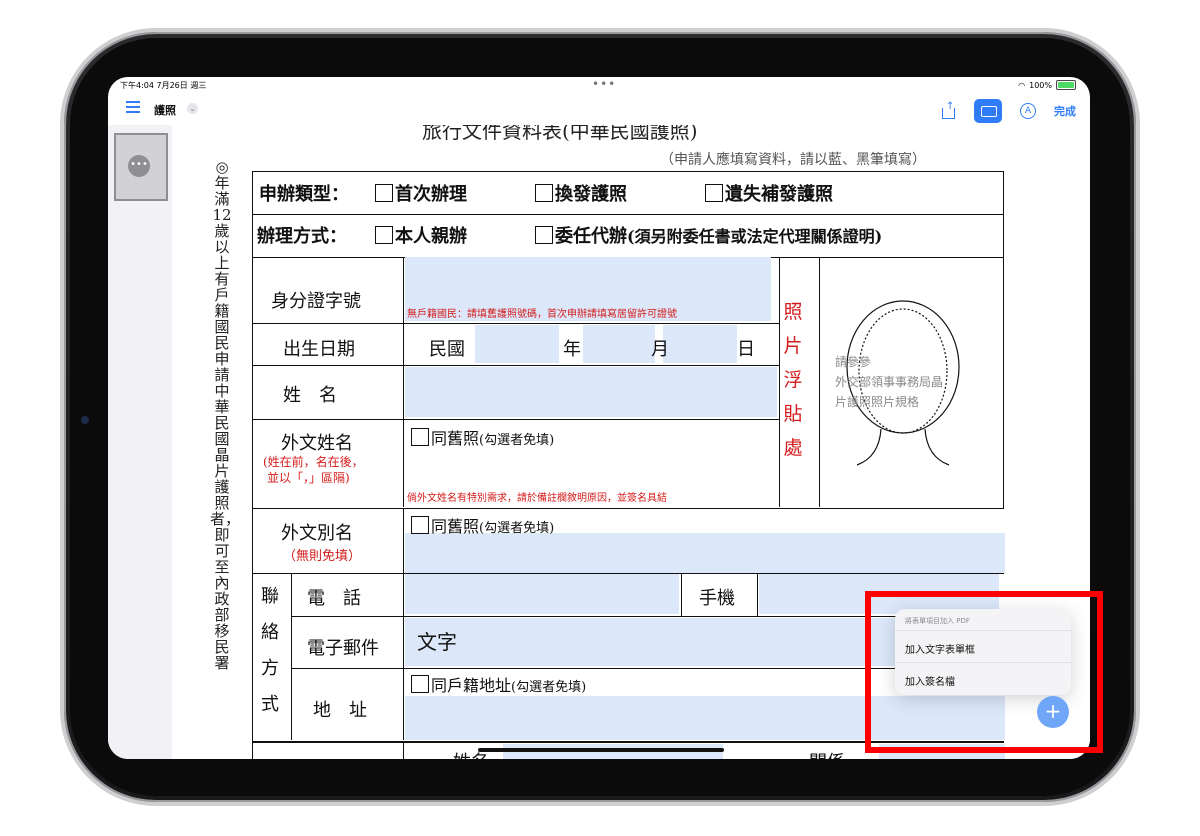  What do you see at coordinates (270, 596) in the screenshot?
I see `contact-char: 聯` at bounding box center [270, 596].